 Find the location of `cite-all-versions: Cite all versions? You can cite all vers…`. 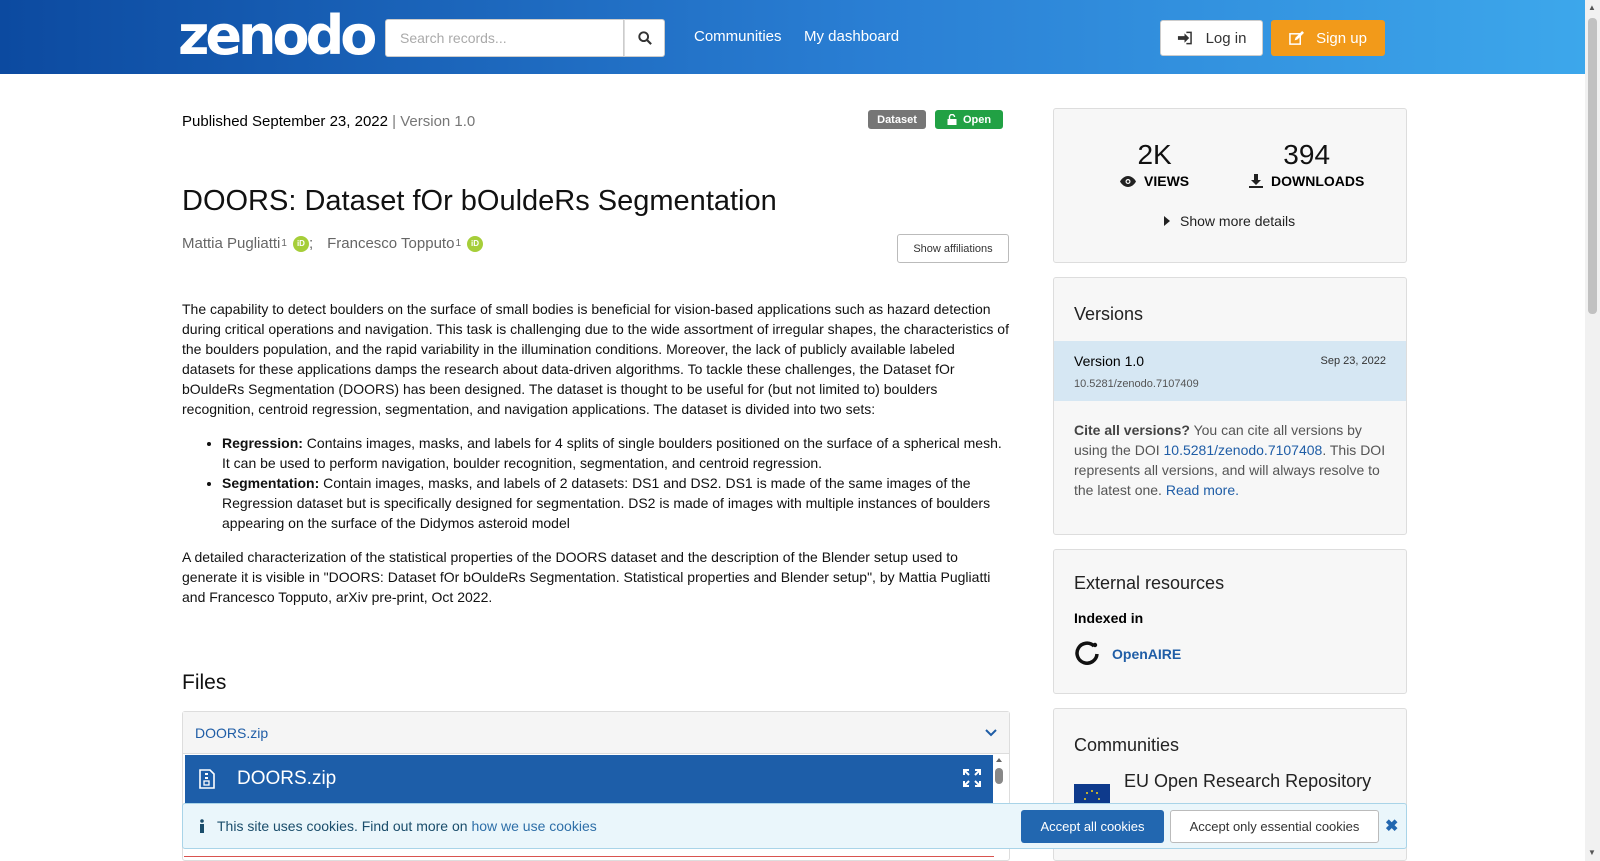

cite-all-versions: Cite all versions? You can cite all vers… is located at coordinates (1232, 460).